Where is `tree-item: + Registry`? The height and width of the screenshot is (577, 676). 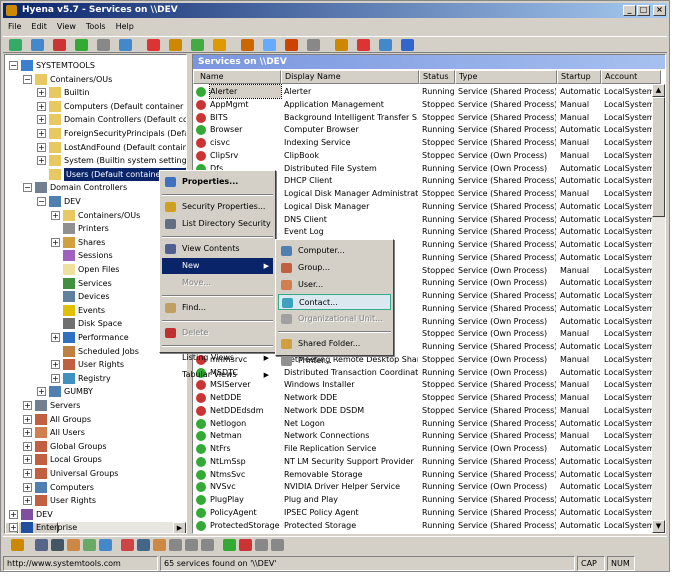
tree-item: + Registry is located at coordinates (95, 378).